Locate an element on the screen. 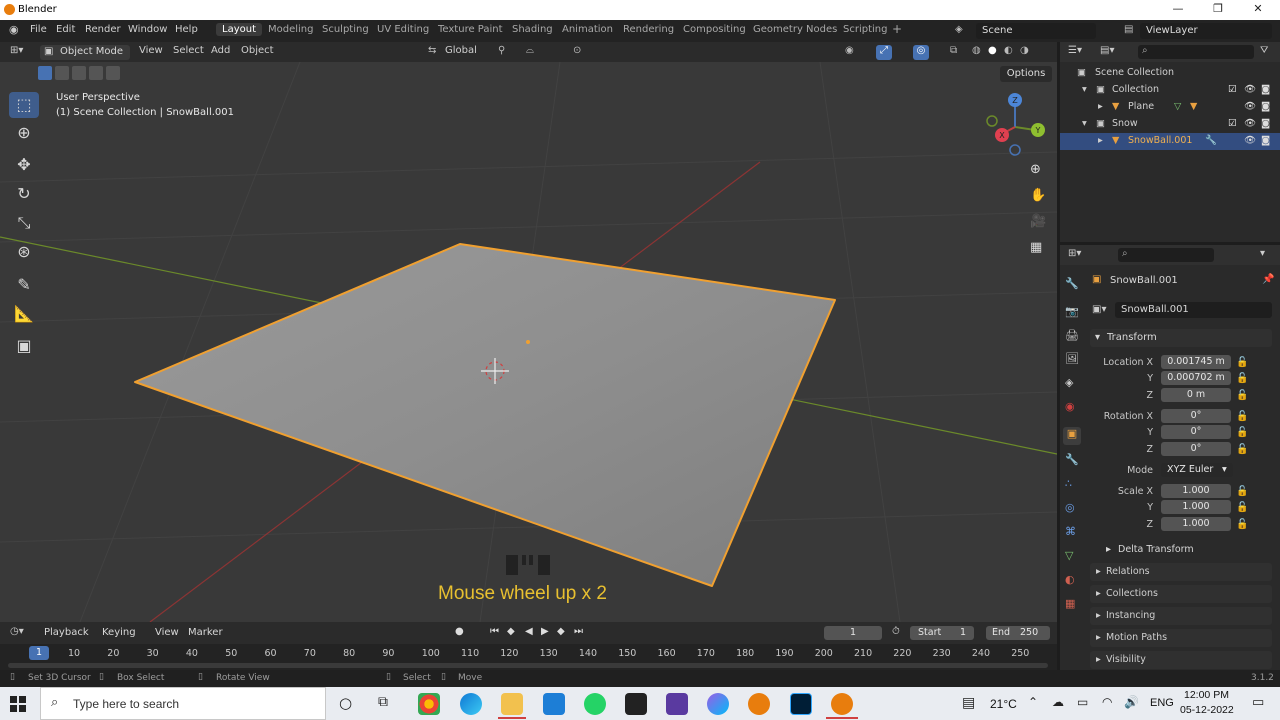  menu-view: View is located at coordinates (151, 52).